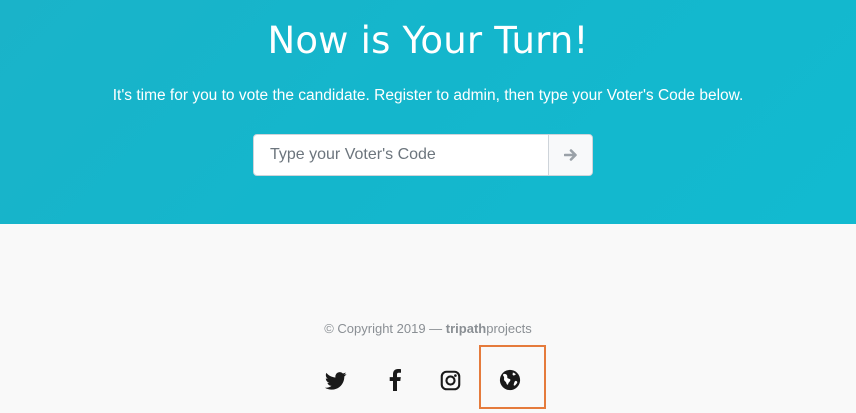  I want to click on brand-rest: projects, so click(509, 328).